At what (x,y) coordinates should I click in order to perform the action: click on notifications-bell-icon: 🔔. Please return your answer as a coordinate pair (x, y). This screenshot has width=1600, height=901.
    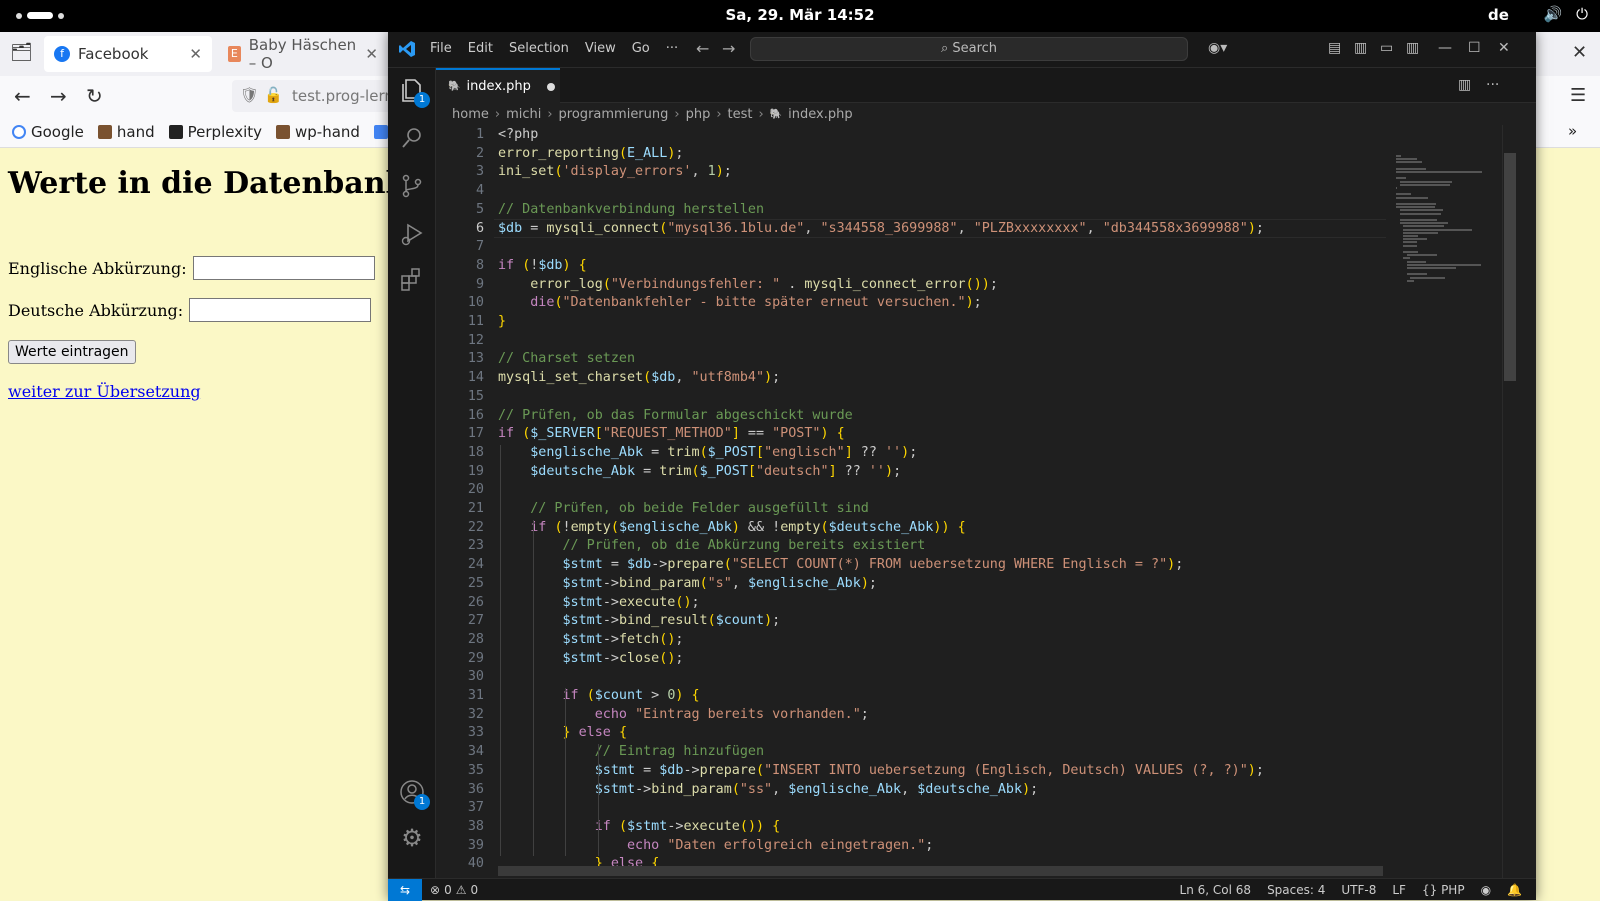
    Looking at the image, I should click on (1514, 890).